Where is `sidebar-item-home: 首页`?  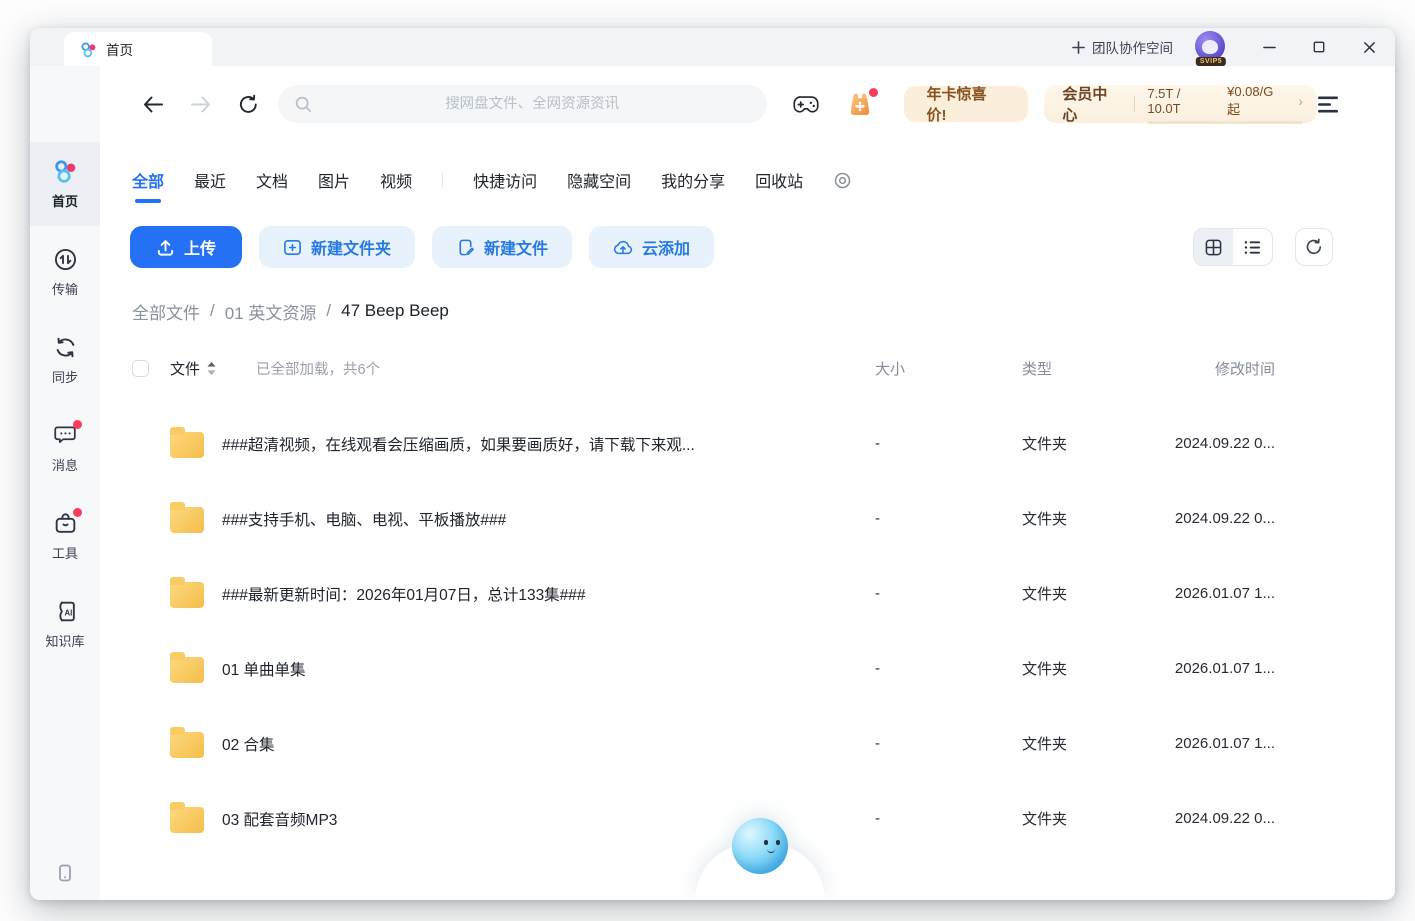 sidebar-item-home: 首页 is located at coordinates (65, 184).